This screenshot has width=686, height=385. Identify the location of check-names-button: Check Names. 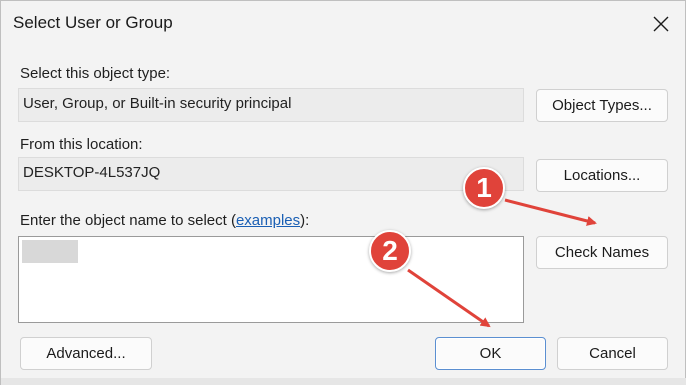
(602, 252).